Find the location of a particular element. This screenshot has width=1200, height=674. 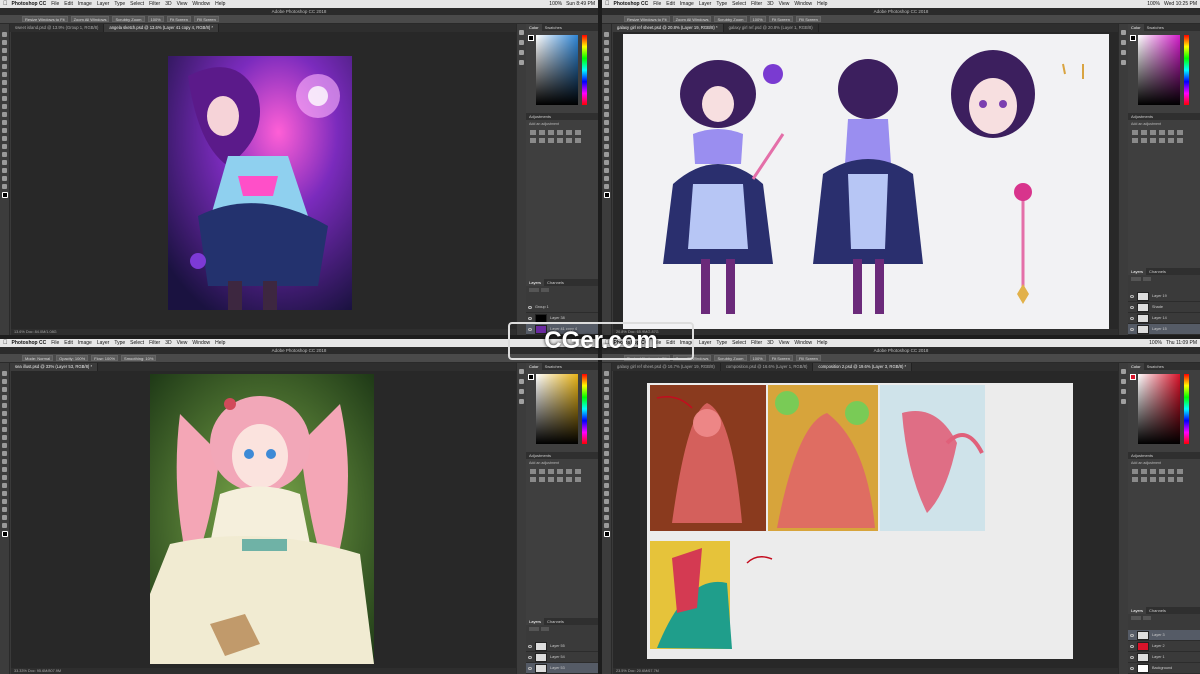

color-swatch-icon is located at coordinates (606, 195).